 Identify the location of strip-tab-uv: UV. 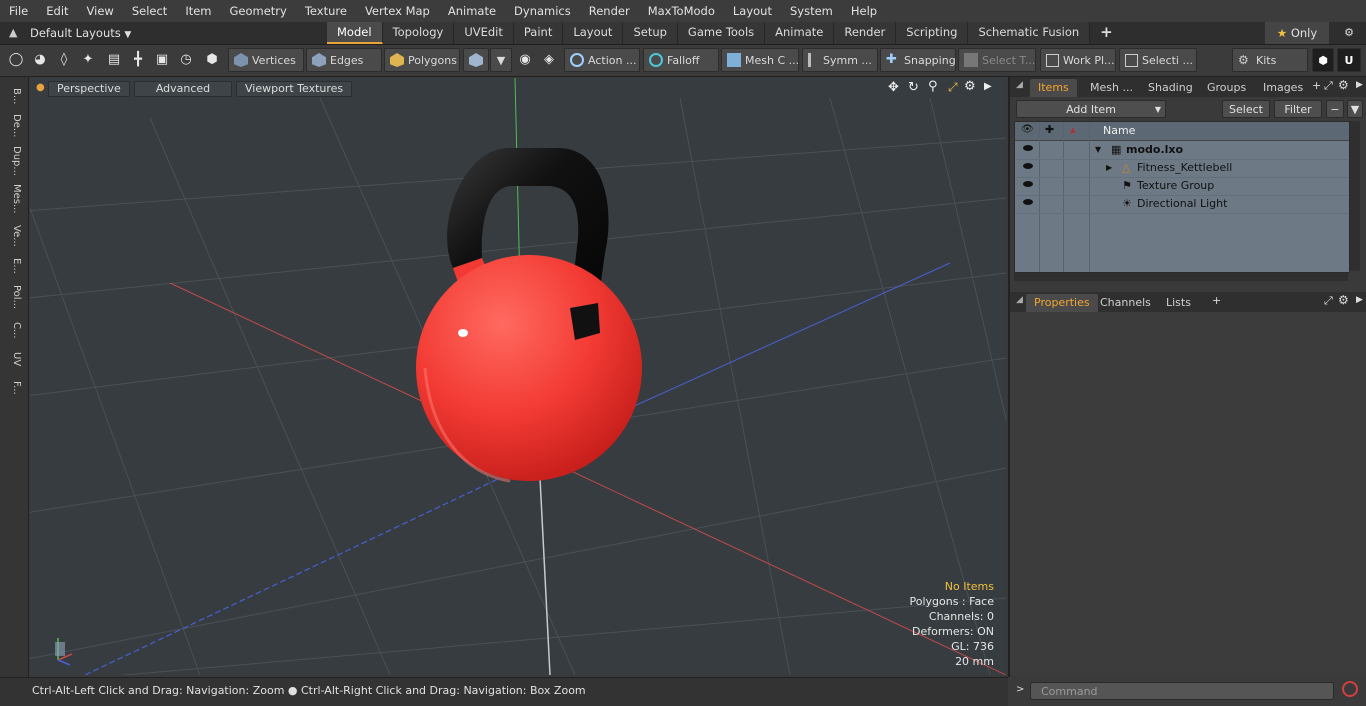
(14, 359).